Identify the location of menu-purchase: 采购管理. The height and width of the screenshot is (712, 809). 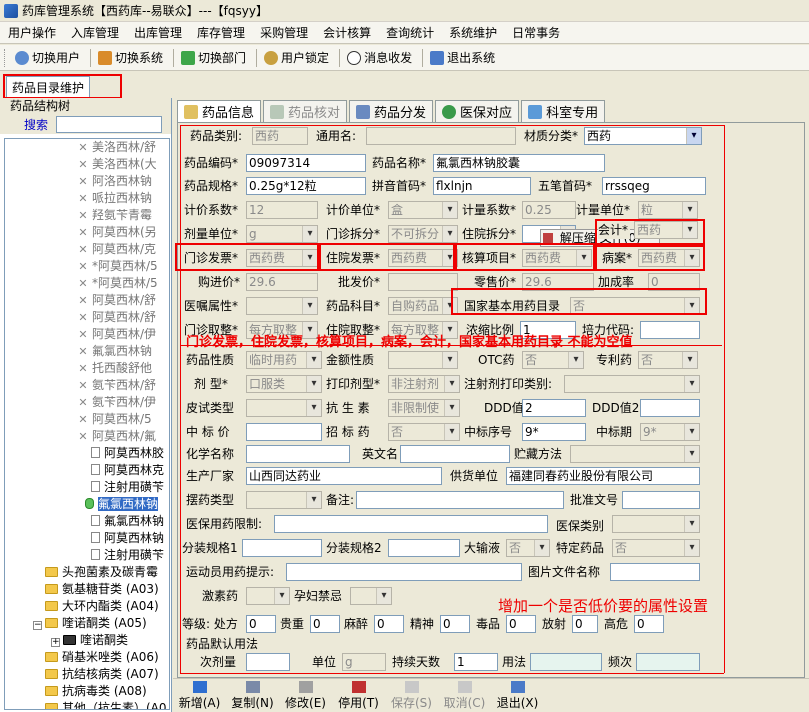
(284, 32).